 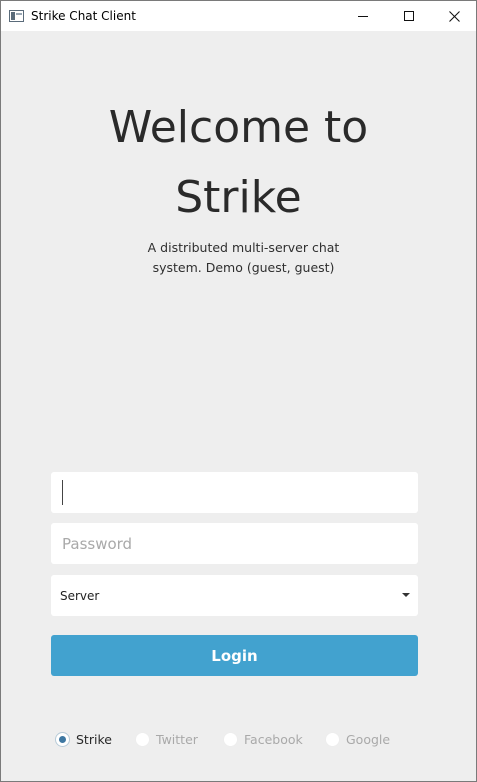 I want to click on title-bar: Strike Chat Client, so click(x=238, y=16).